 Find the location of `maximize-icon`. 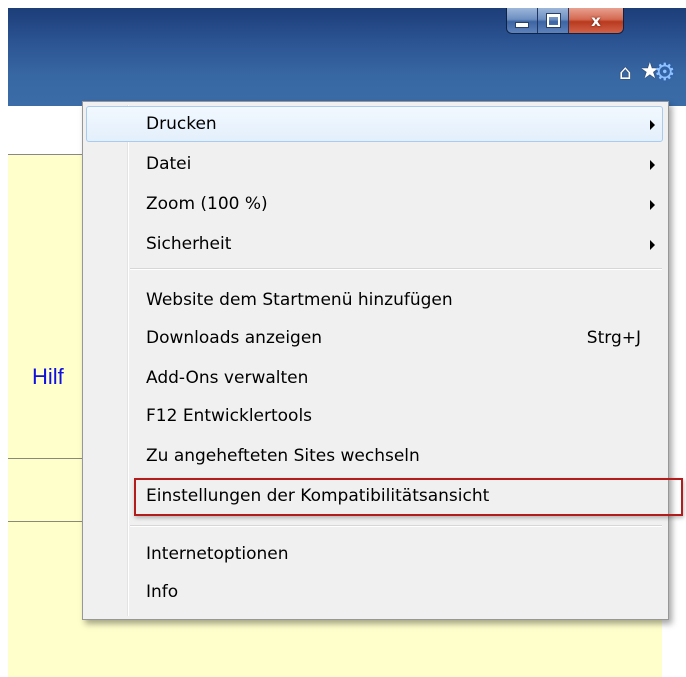

maximize-icon is located at coordinates (553, 20).